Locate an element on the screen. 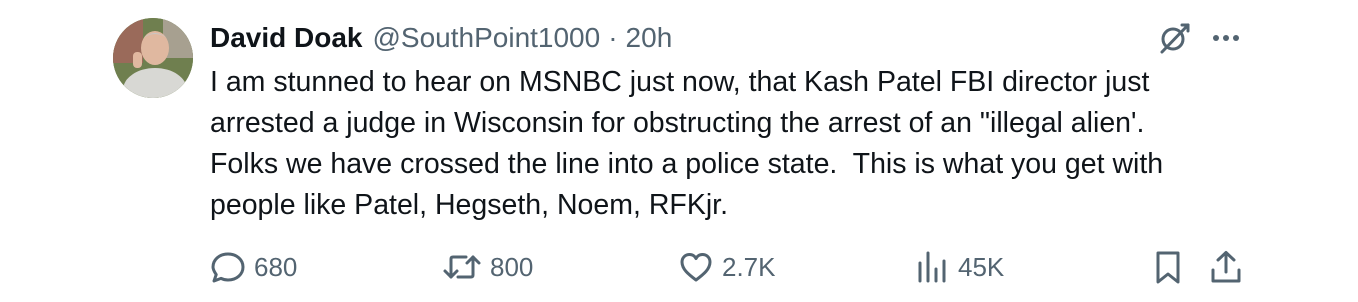  share-icon is located at coordinates (1226, 267).